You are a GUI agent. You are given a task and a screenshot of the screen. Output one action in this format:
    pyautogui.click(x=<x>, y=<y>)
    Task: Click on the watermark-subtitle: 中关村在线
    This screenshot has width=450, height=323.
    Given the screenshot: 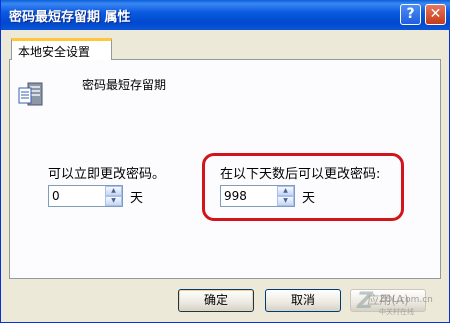 What is the action you would take?
    pyautogui.click(x=396, y=312)
    